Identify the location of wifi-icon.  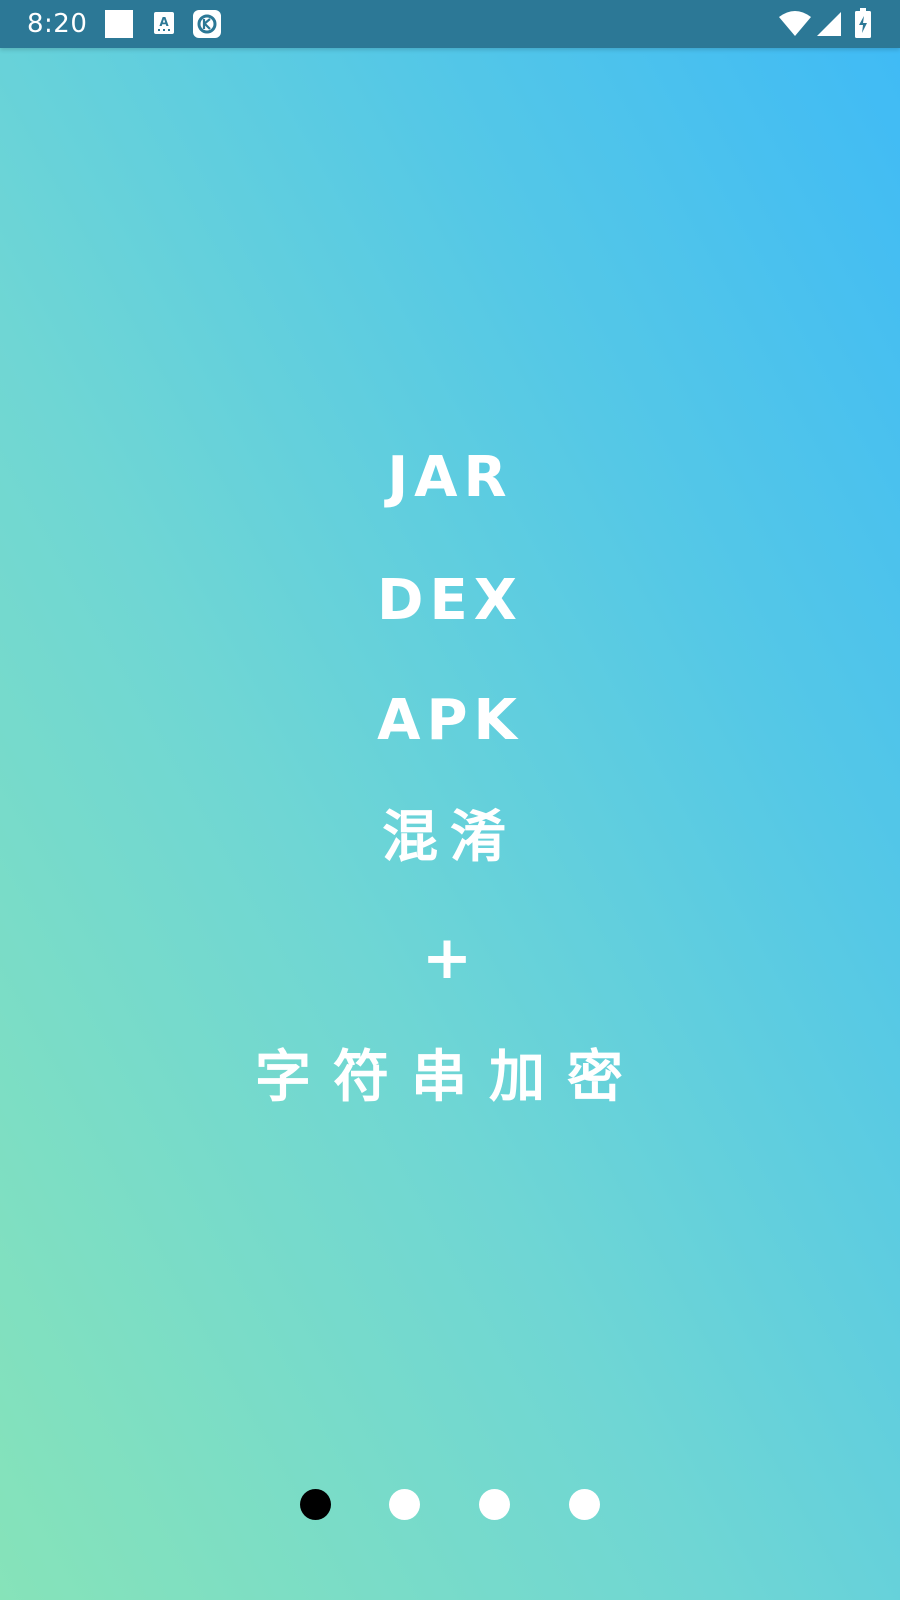
(795, 23).